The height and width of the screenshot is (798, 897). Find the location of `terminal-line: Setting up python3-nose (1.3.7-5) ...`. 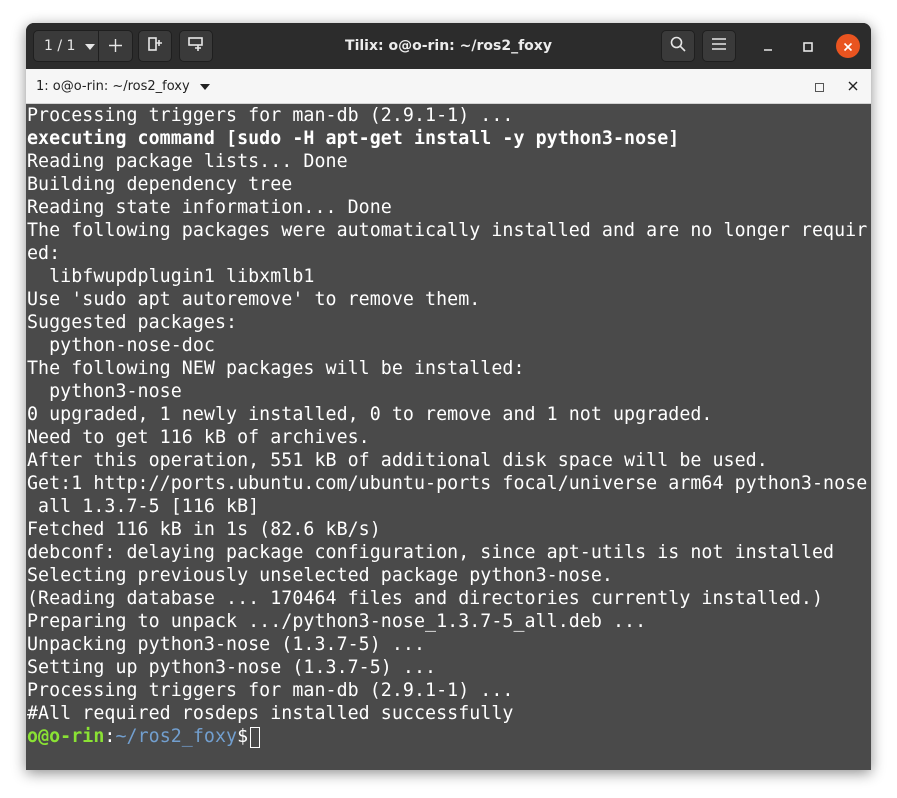

terminal-line: Setting up python3-nose (1.3.7-5) ... is located at coordinates (232, 667).